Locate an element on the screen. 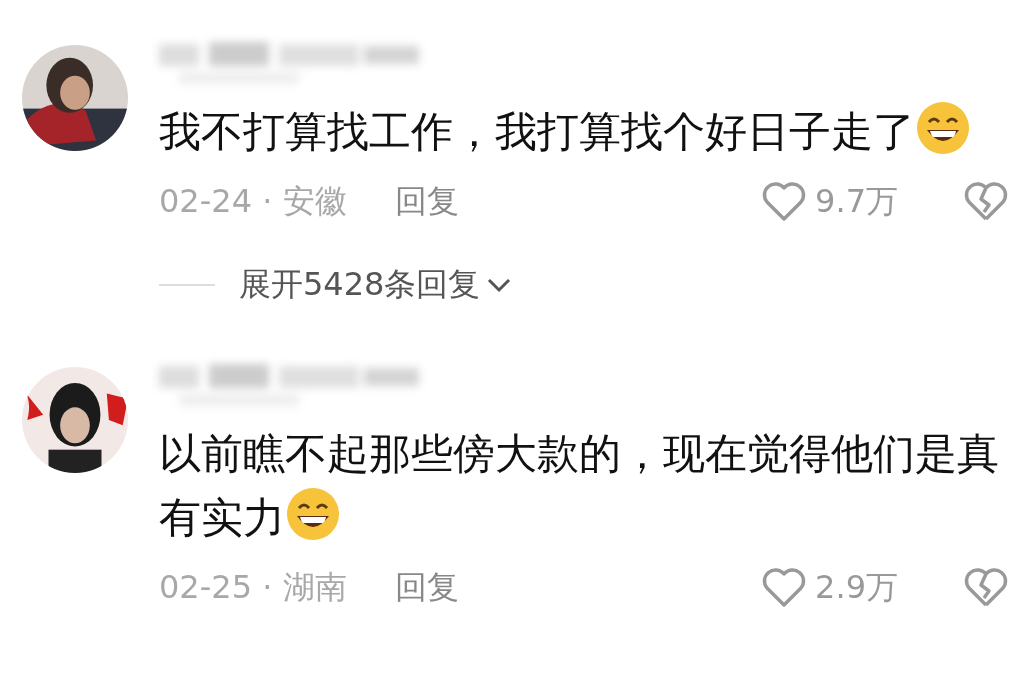 The height and width of the screenshot is (676, 1014). like-count: 9.7万 is located at coordinates (856, 201).